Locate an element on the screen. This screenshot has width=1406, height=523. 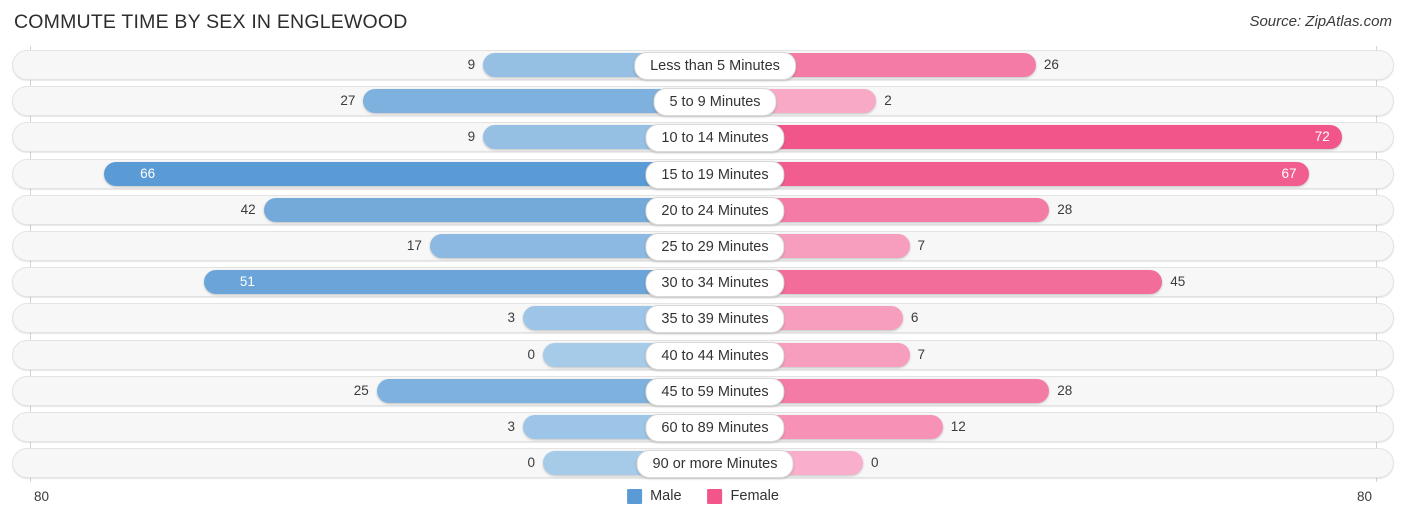
bar-value-female: 0 is located at coordinates (875, 463).